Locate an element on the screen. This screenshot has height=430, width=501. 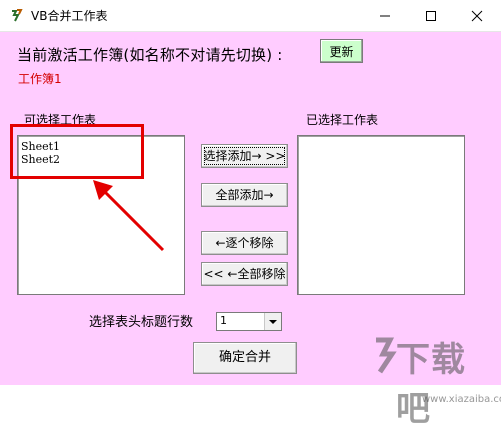
remove-all-button: << ←全部移除 is located at coordinates (244, 274).